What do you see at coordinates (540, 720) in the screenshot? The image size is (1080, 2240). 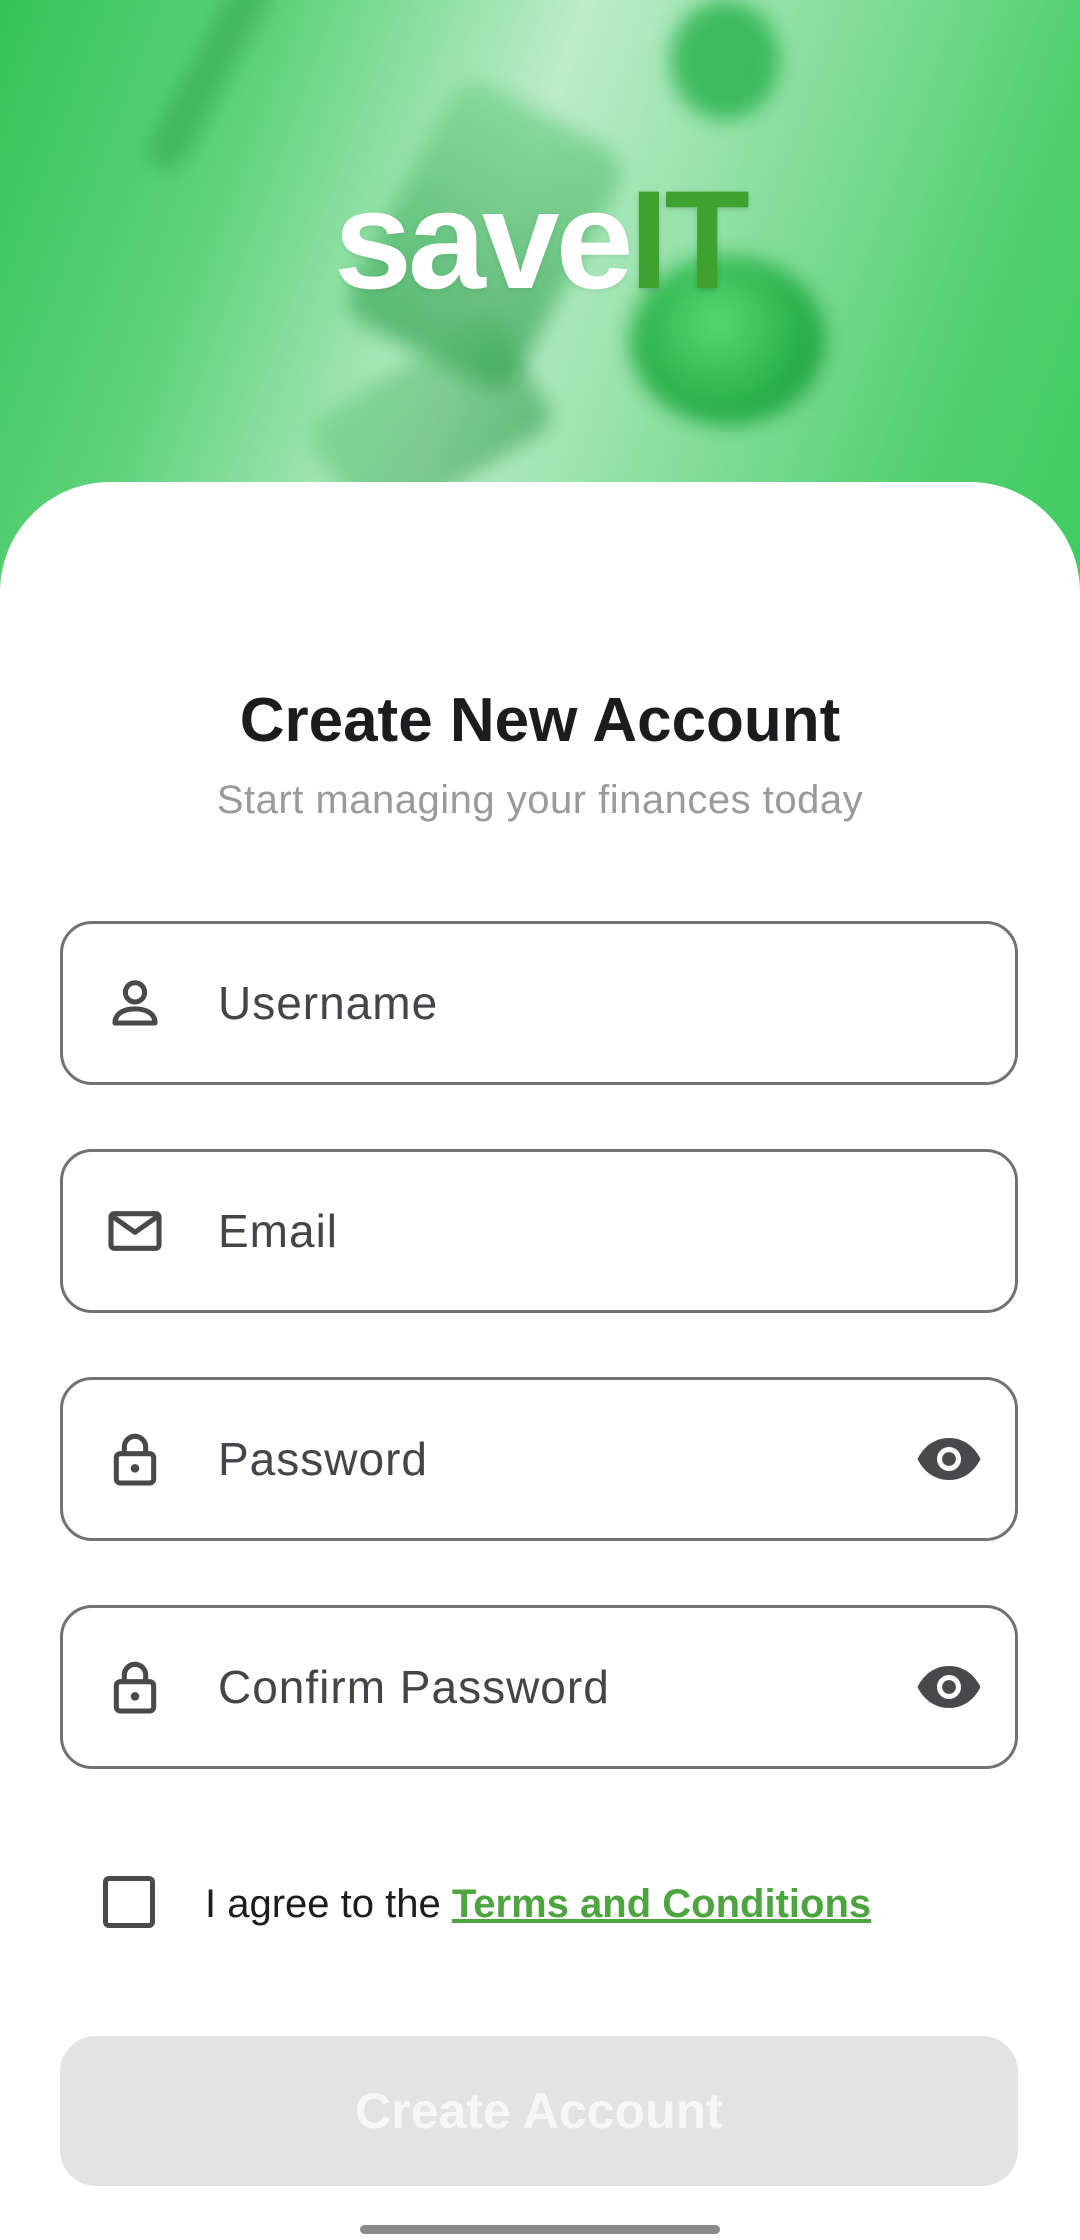 I see `page-title: Create New Account` at bounding box center [540, 720].